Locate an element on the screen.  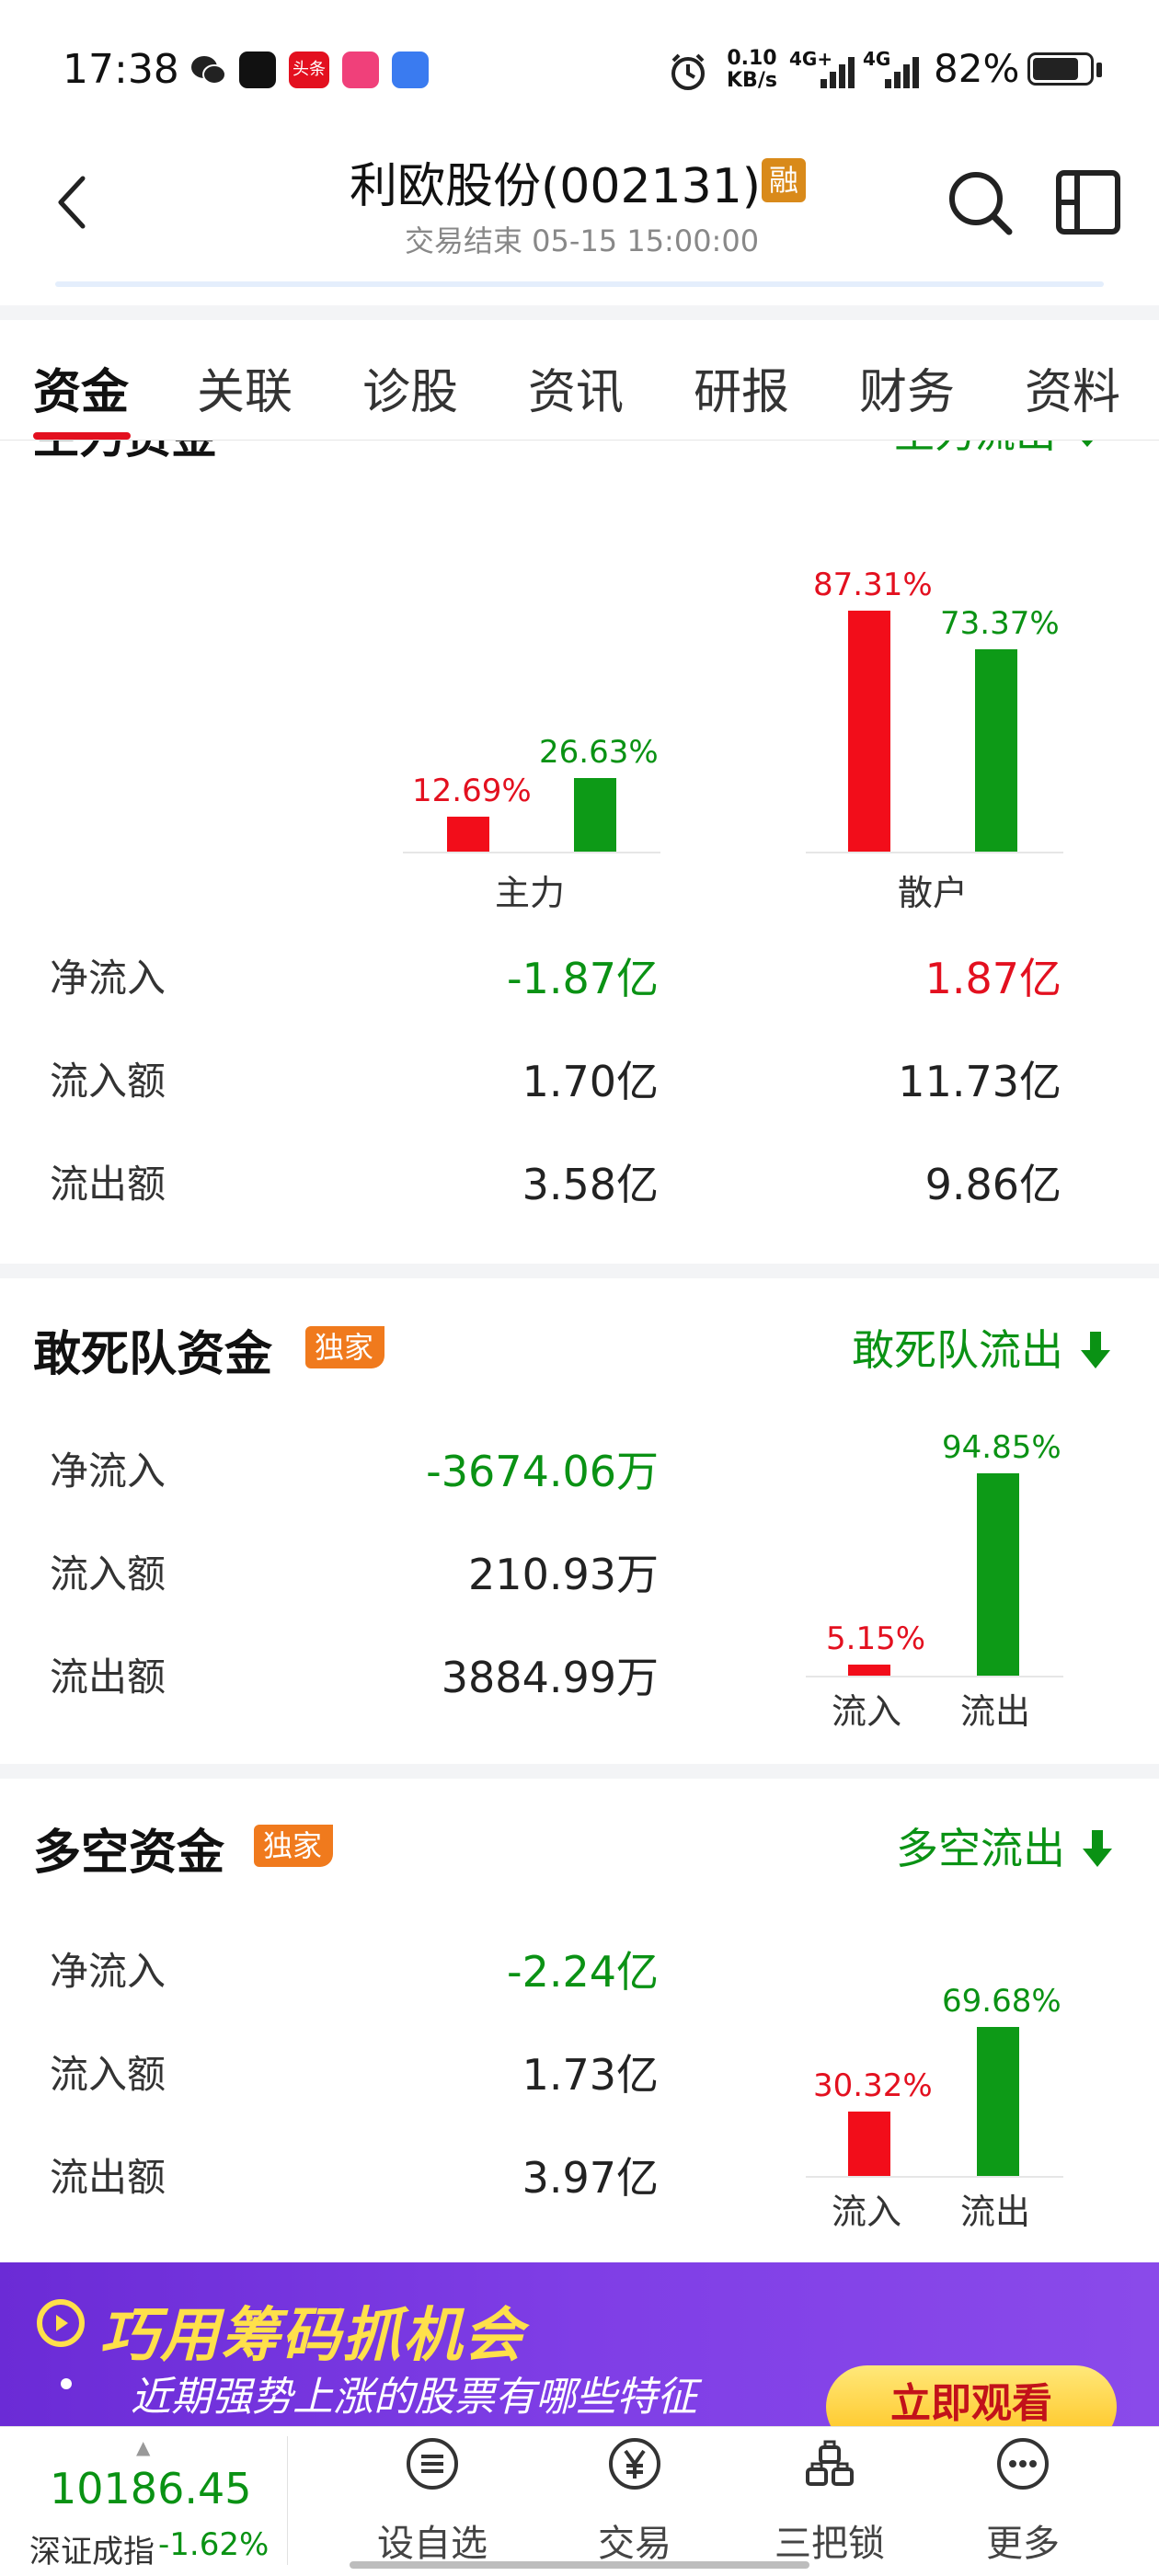
label-retail-inflow: 87.31% is located at coordinates (873, 585).